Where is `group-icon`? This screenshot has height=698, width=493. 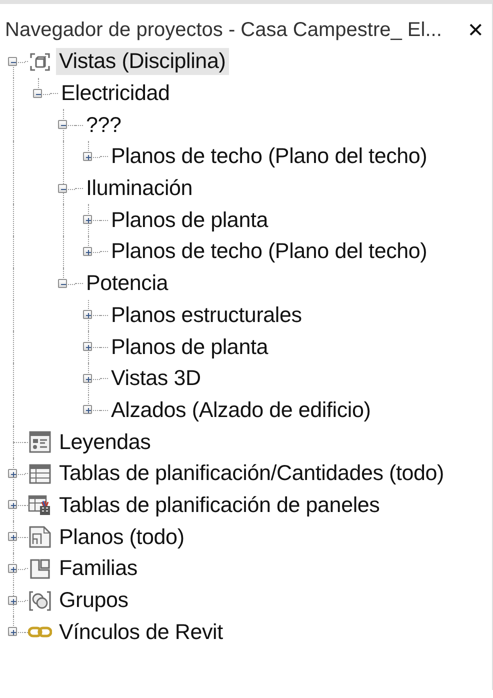
group-icon is located at coordinates (40, 601).